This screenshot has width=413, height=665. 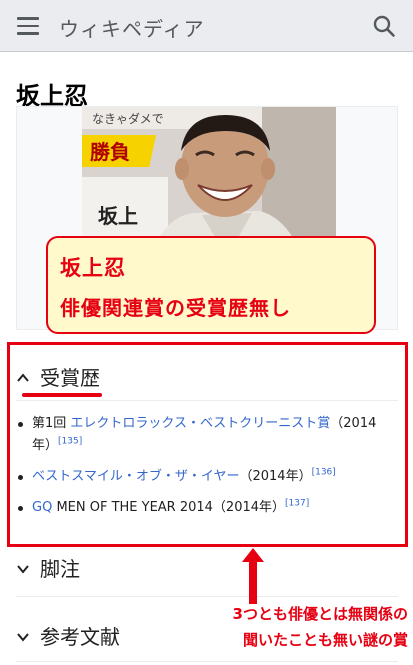 I want to click on header-bar: ウィキペディア, so click(x=206, y=26).